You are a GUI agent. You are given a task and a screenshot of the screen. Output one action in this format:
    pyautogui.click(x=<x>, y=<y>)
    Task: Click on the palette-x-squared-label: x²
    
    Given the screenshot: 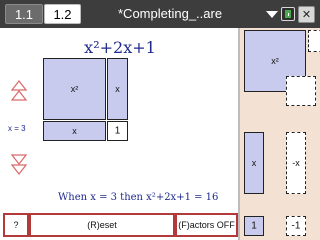 What is the action you would take?
    pyautogui.click(x=275, y=61)
    